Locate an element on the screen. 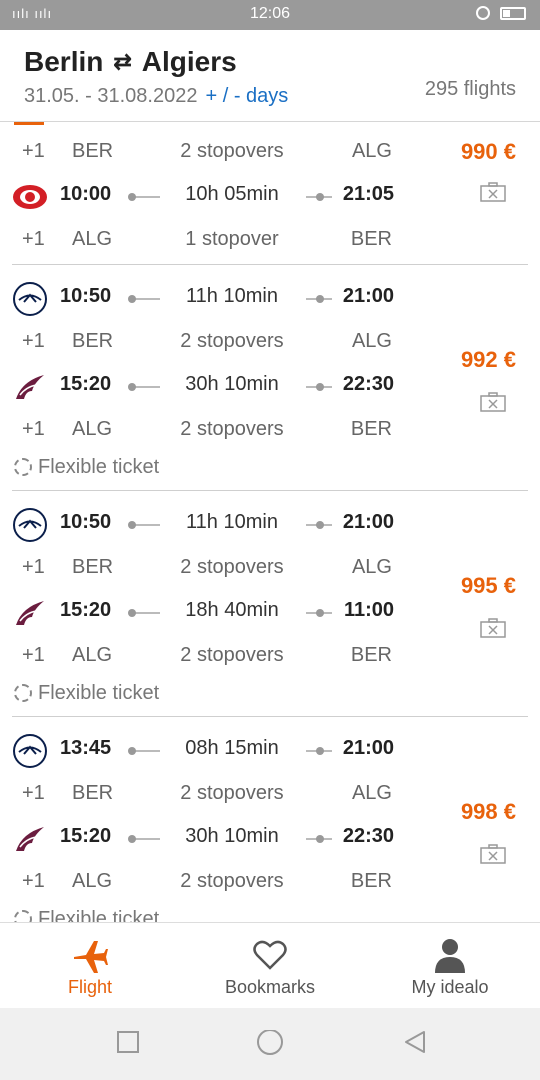 The height and width of the screenshot is (1080, 540). home-button-icon is located at coordinates (270, 1044).